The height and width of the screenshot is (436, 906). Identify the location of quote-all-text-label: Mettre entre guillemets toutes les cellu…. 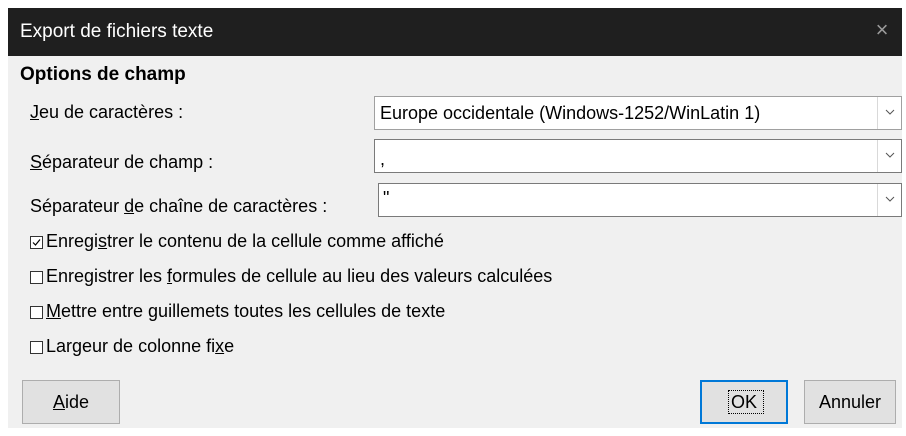
(246, 311).